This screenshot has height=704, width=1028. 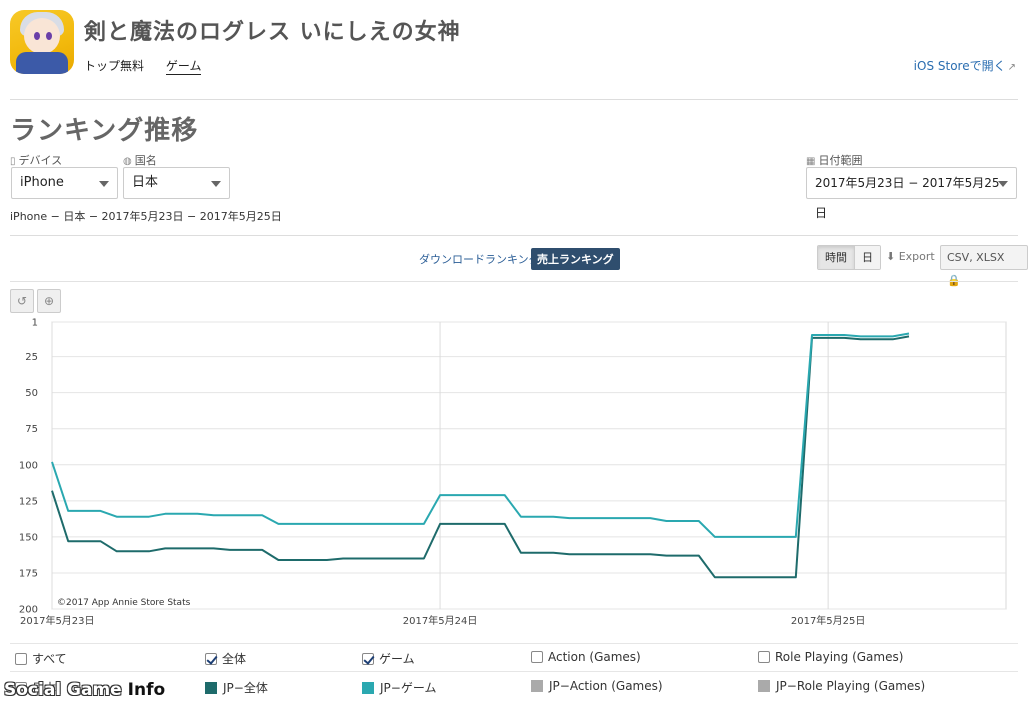 What do you see at coordinates (839, 657) in the screenshot?
I see `legend-role-playing-label: Role Playing (Games)` at bounding box center [839, 657].